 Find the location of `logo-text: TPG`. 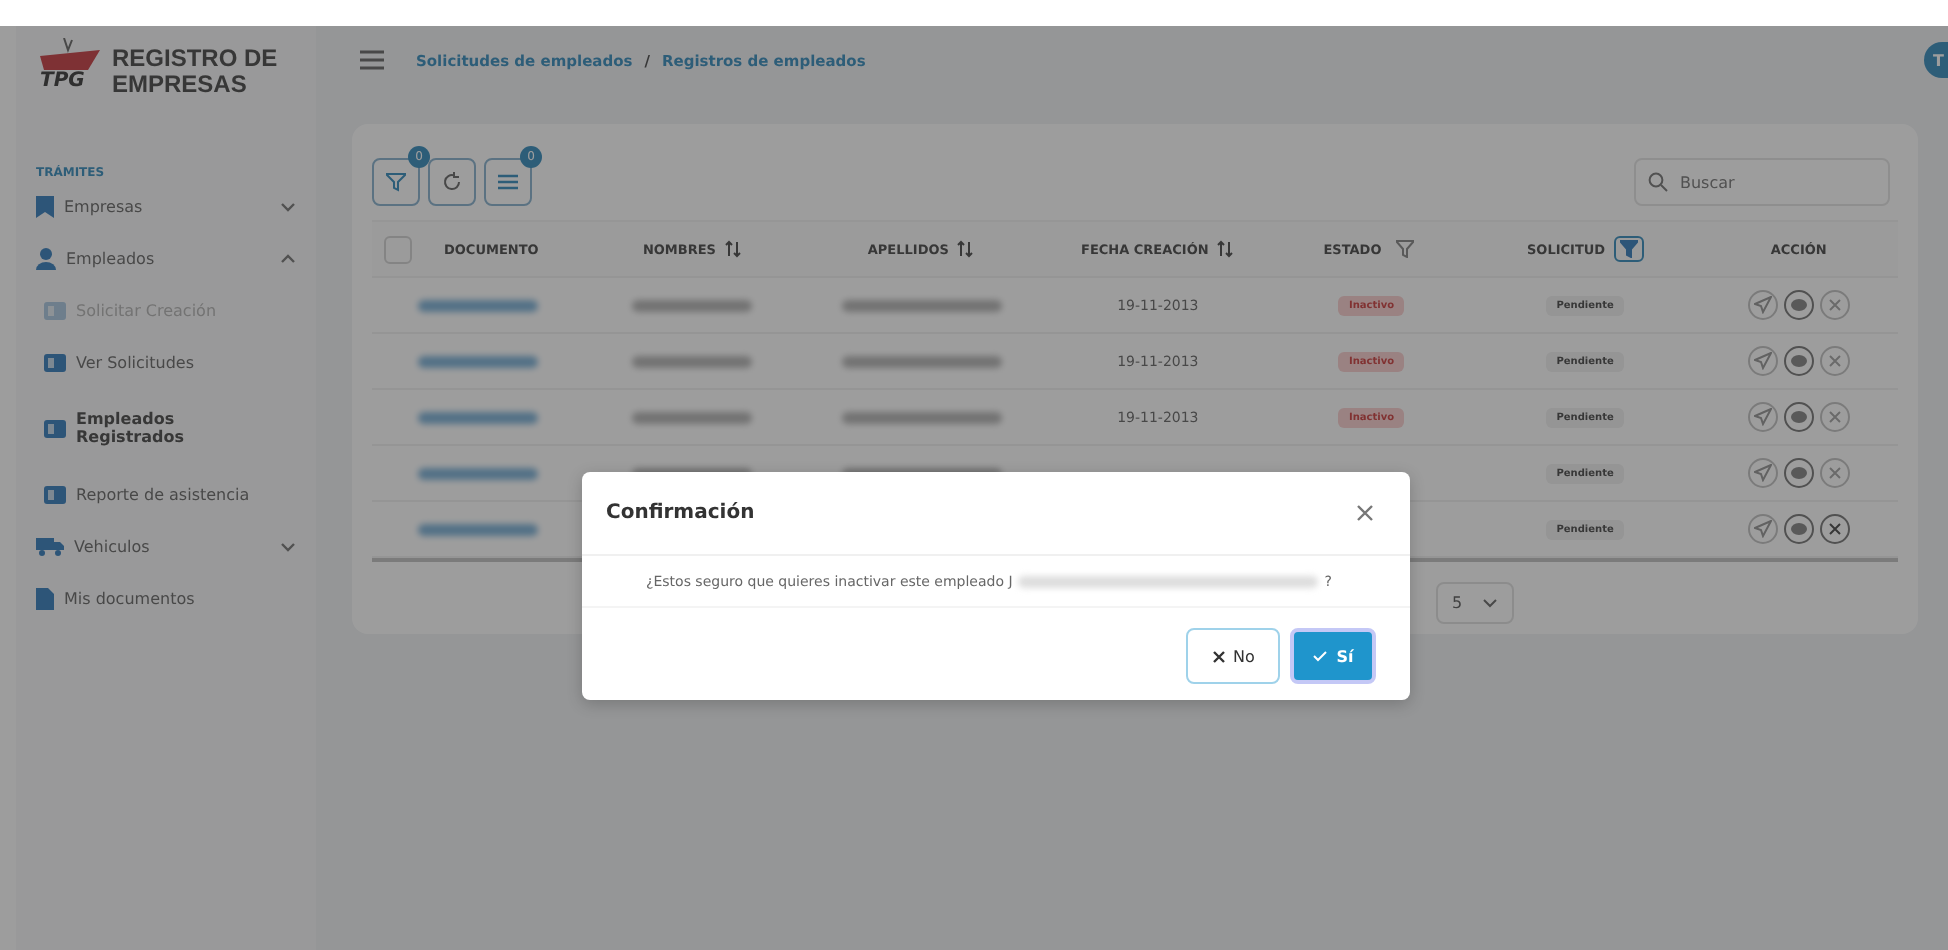

logo-text: TPG is located at coordinates (62, 81).